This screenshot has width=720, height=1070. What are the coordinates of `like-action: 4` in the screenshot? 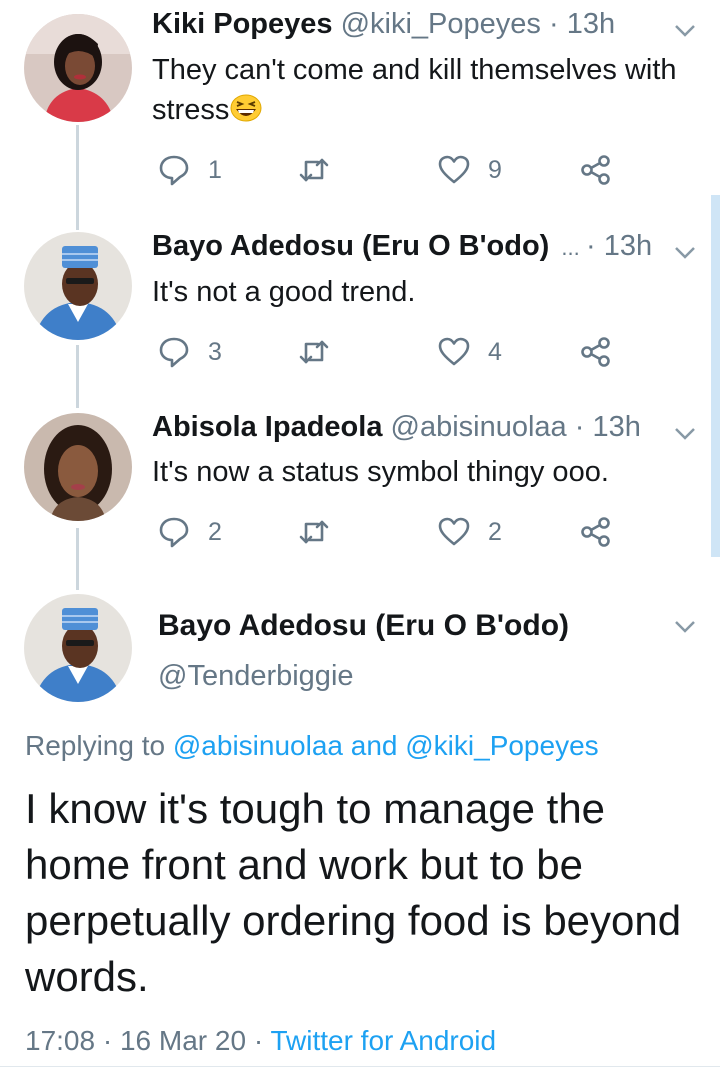 It's located at (470, 352).